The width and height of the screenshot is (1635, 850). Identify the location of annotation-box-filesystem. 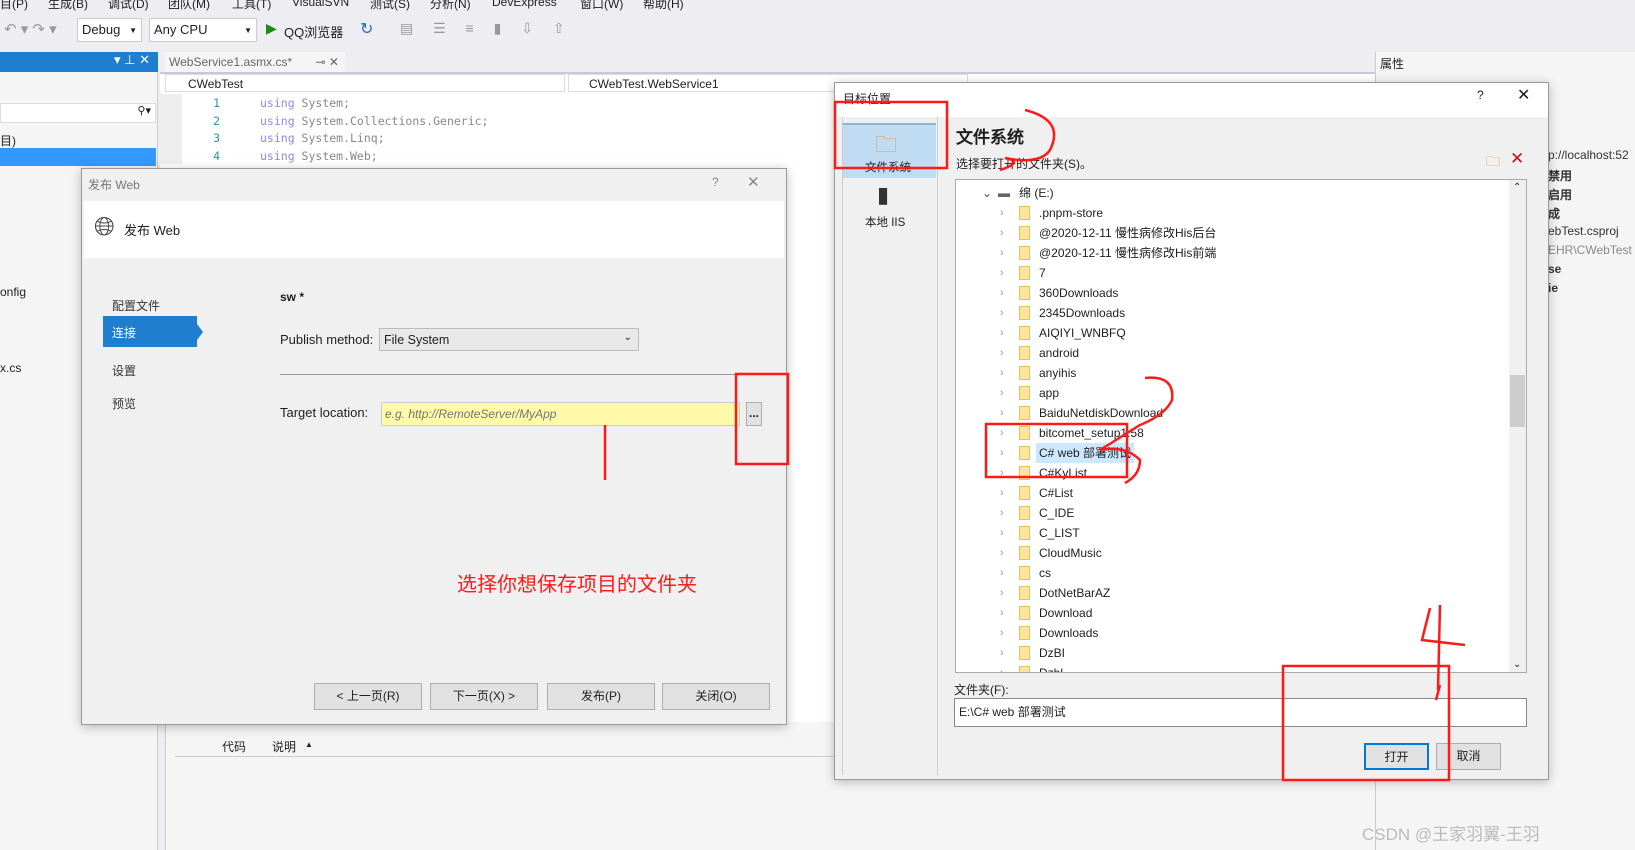
(891, 135).